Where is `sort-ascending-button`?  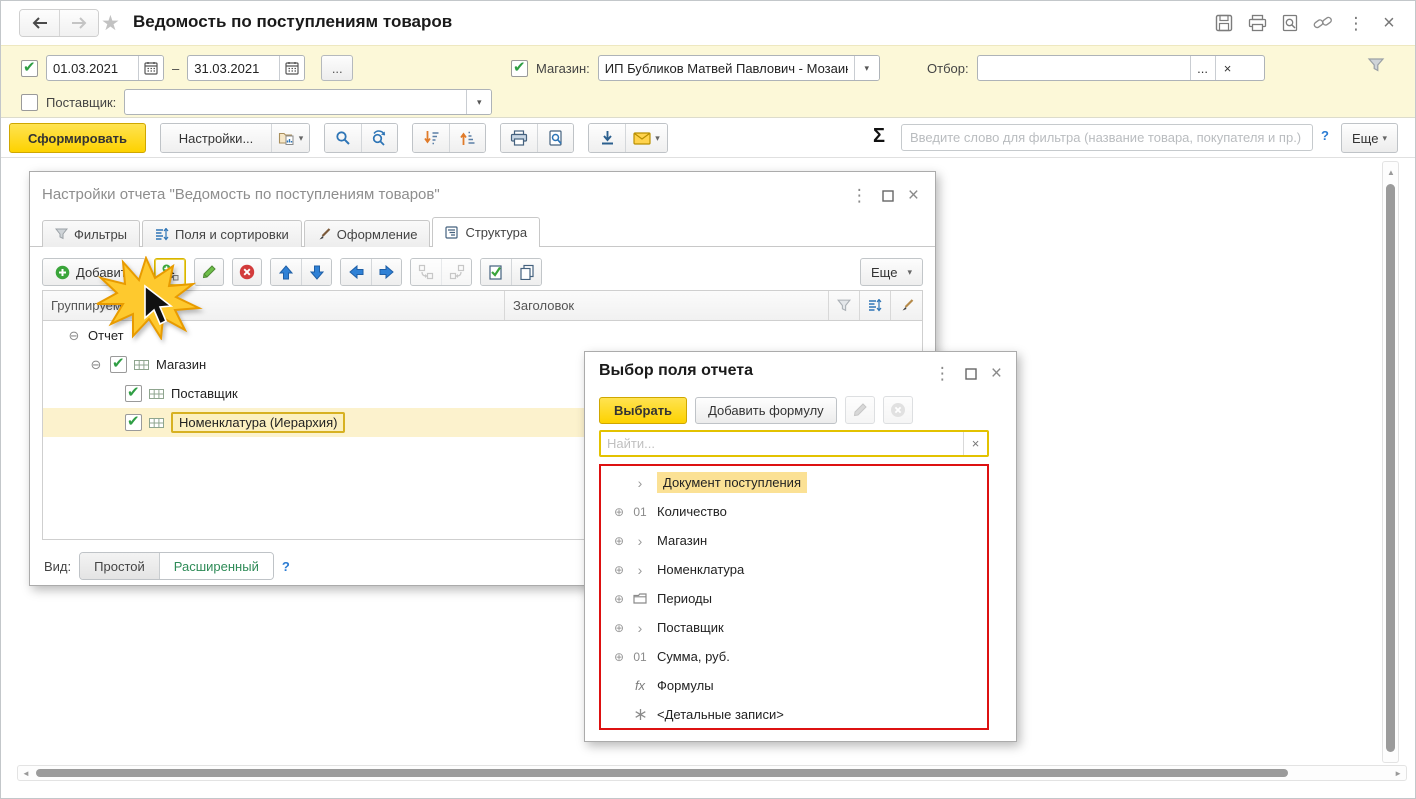
sort-ascending-button is located at coordinates (467, 138).